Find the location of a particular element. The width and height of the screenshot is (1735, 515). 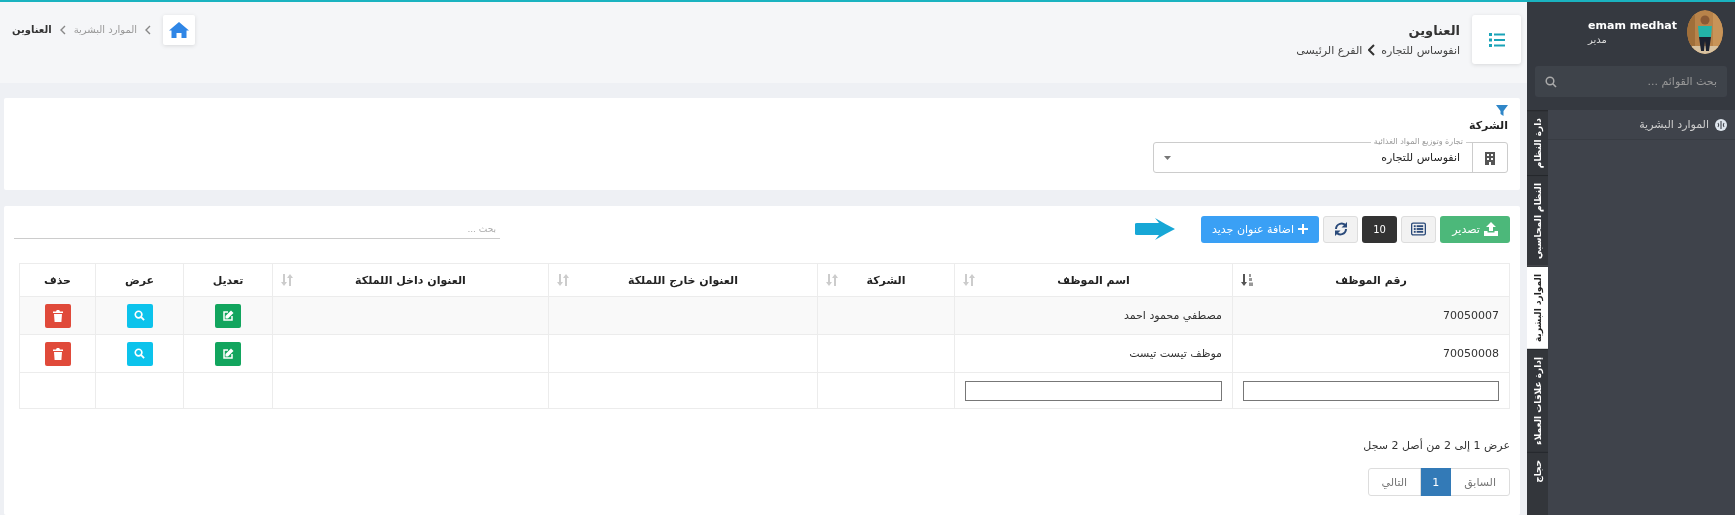

refresh-button is located at coordinates (1340, 229).